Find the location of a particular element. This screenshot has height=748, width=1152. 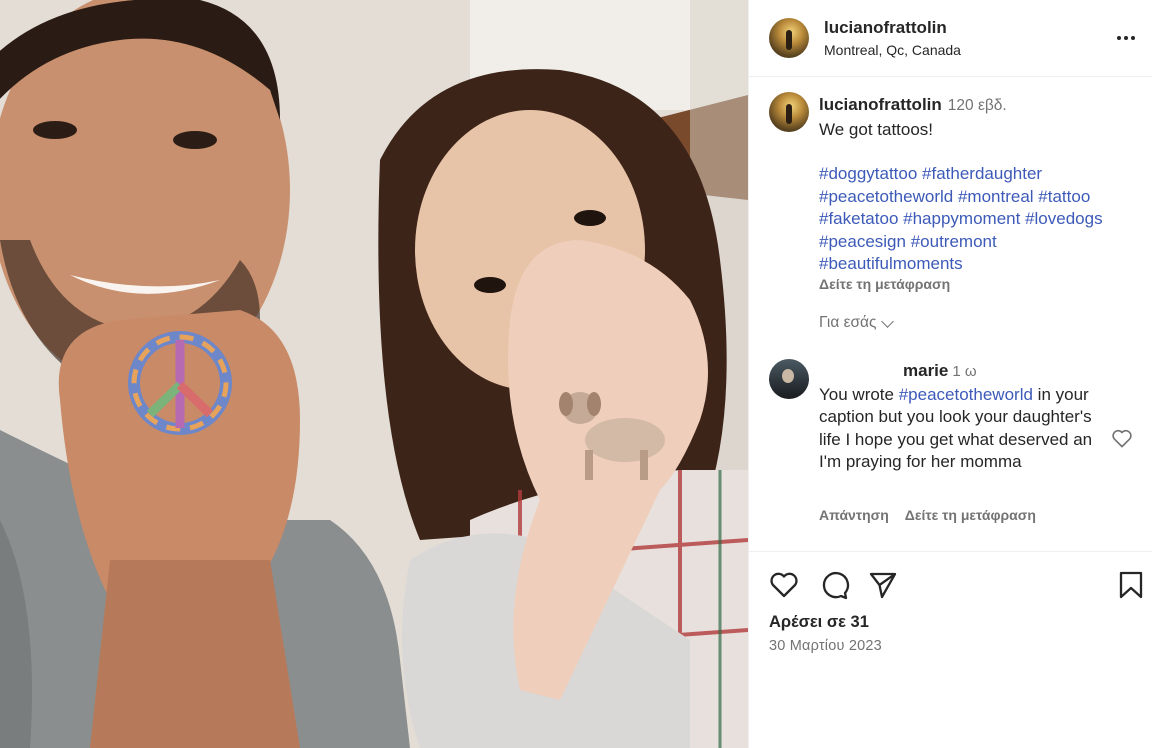

caption-text: We got tattoos! is located at coordinates (876, 129).